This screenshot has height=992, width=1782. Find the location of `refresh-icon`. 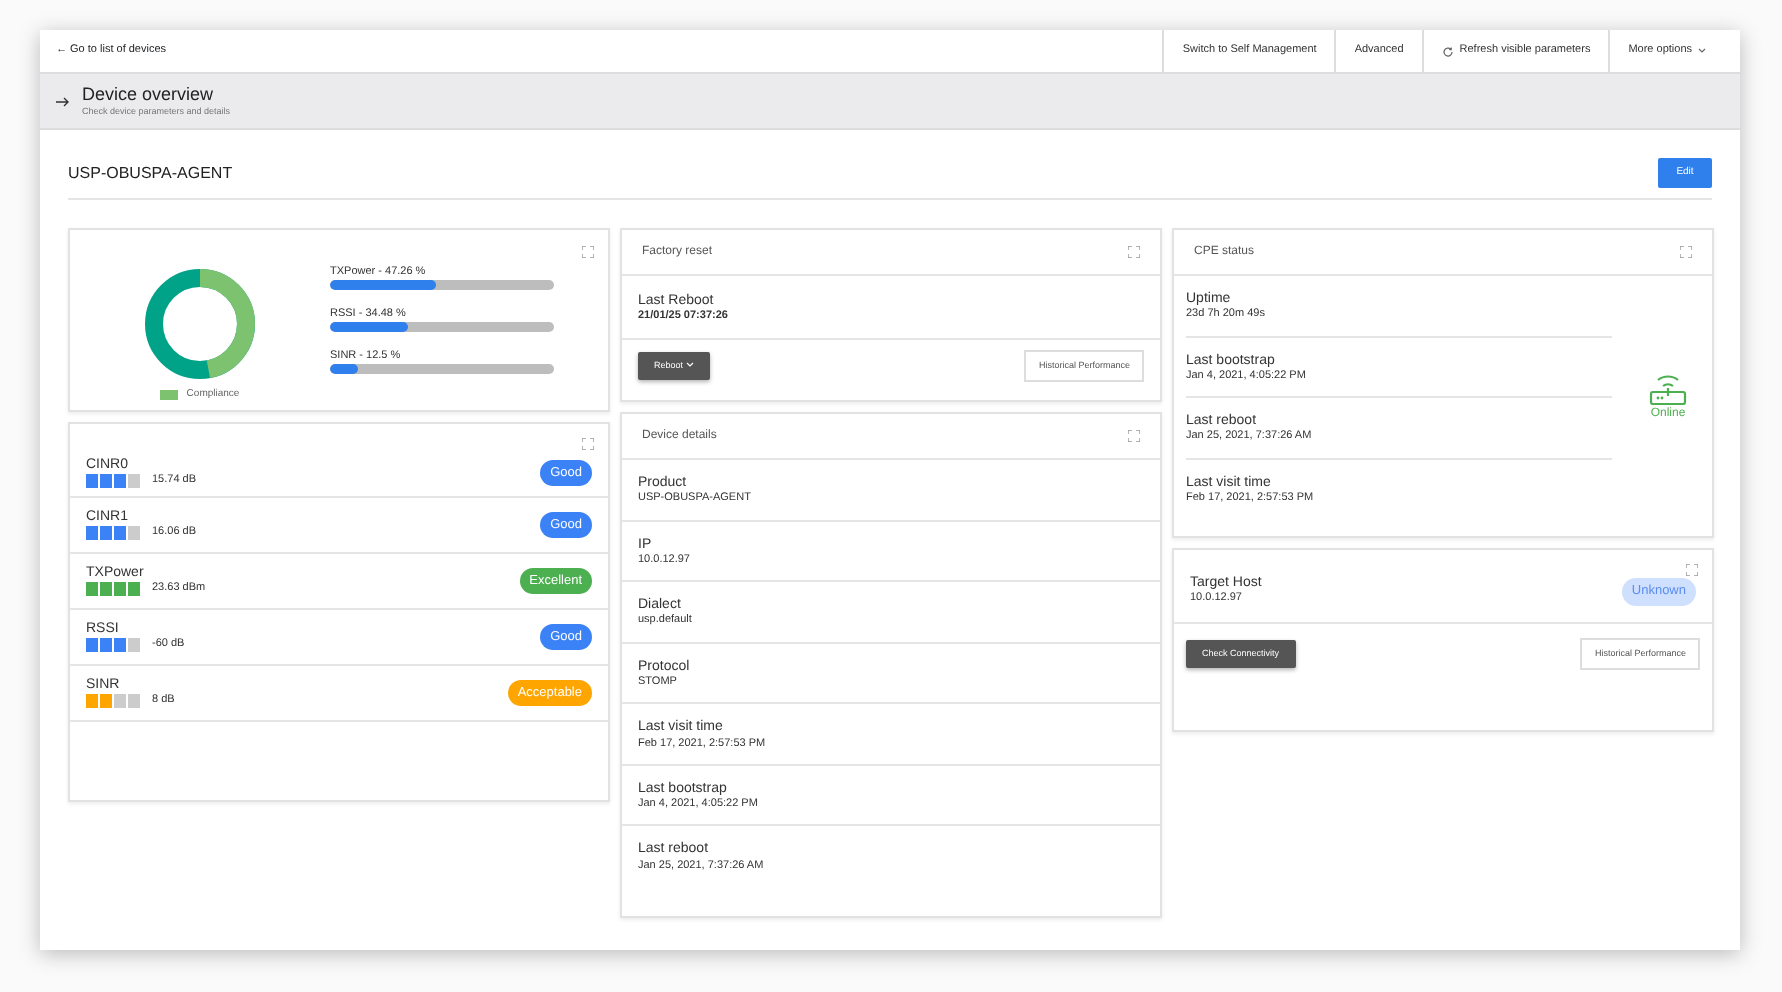

refresh-icon is located at coordinates (1447, 51).